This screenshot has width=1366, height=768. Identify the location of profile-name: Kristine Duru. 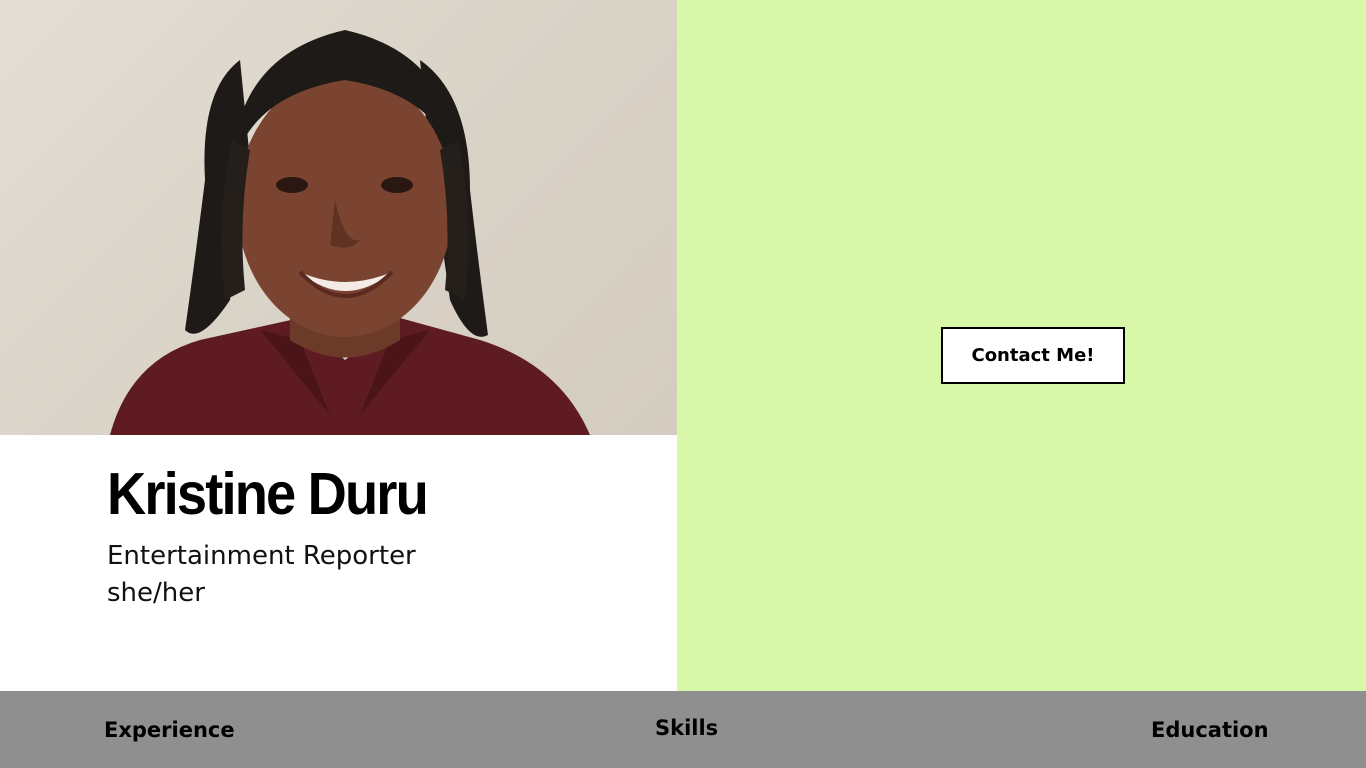
(268, 494).